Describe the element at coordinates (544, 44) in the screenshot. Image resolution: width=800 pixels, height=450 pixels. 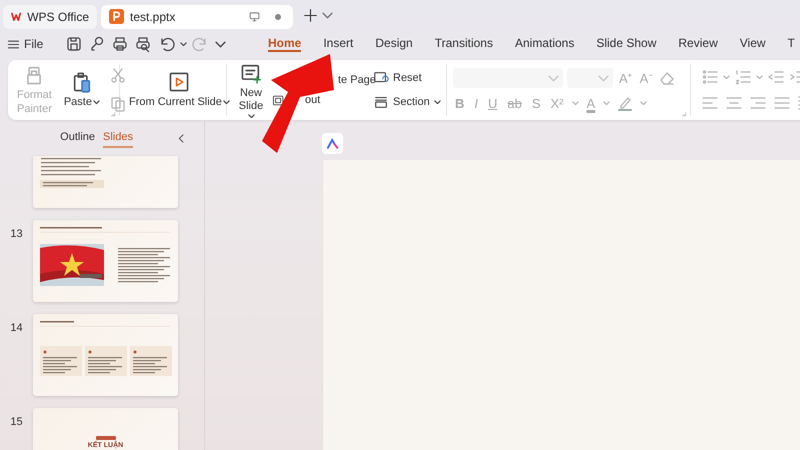
I see `ribbon-tab: Animations` at that location.